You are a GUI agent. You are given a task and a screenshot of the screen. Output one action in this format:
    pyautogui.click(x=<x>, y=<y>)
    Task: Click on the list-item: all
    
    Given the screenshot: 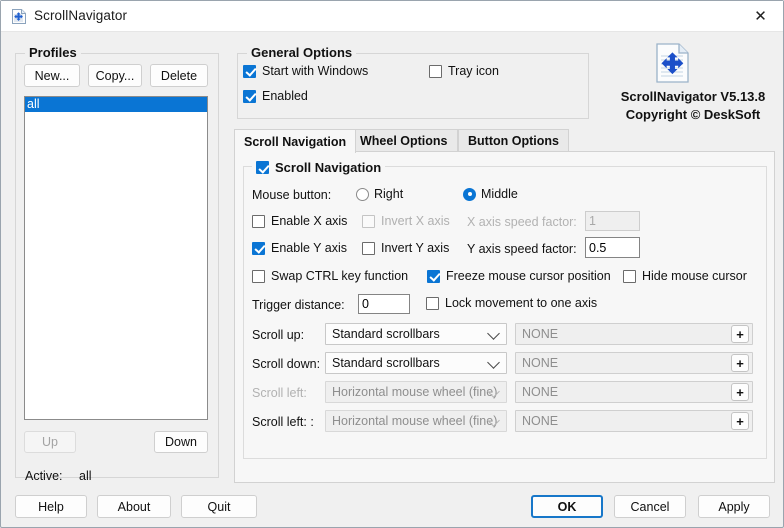 What is the action you would take?
    pyautogui.click(x=116, y=104)
    